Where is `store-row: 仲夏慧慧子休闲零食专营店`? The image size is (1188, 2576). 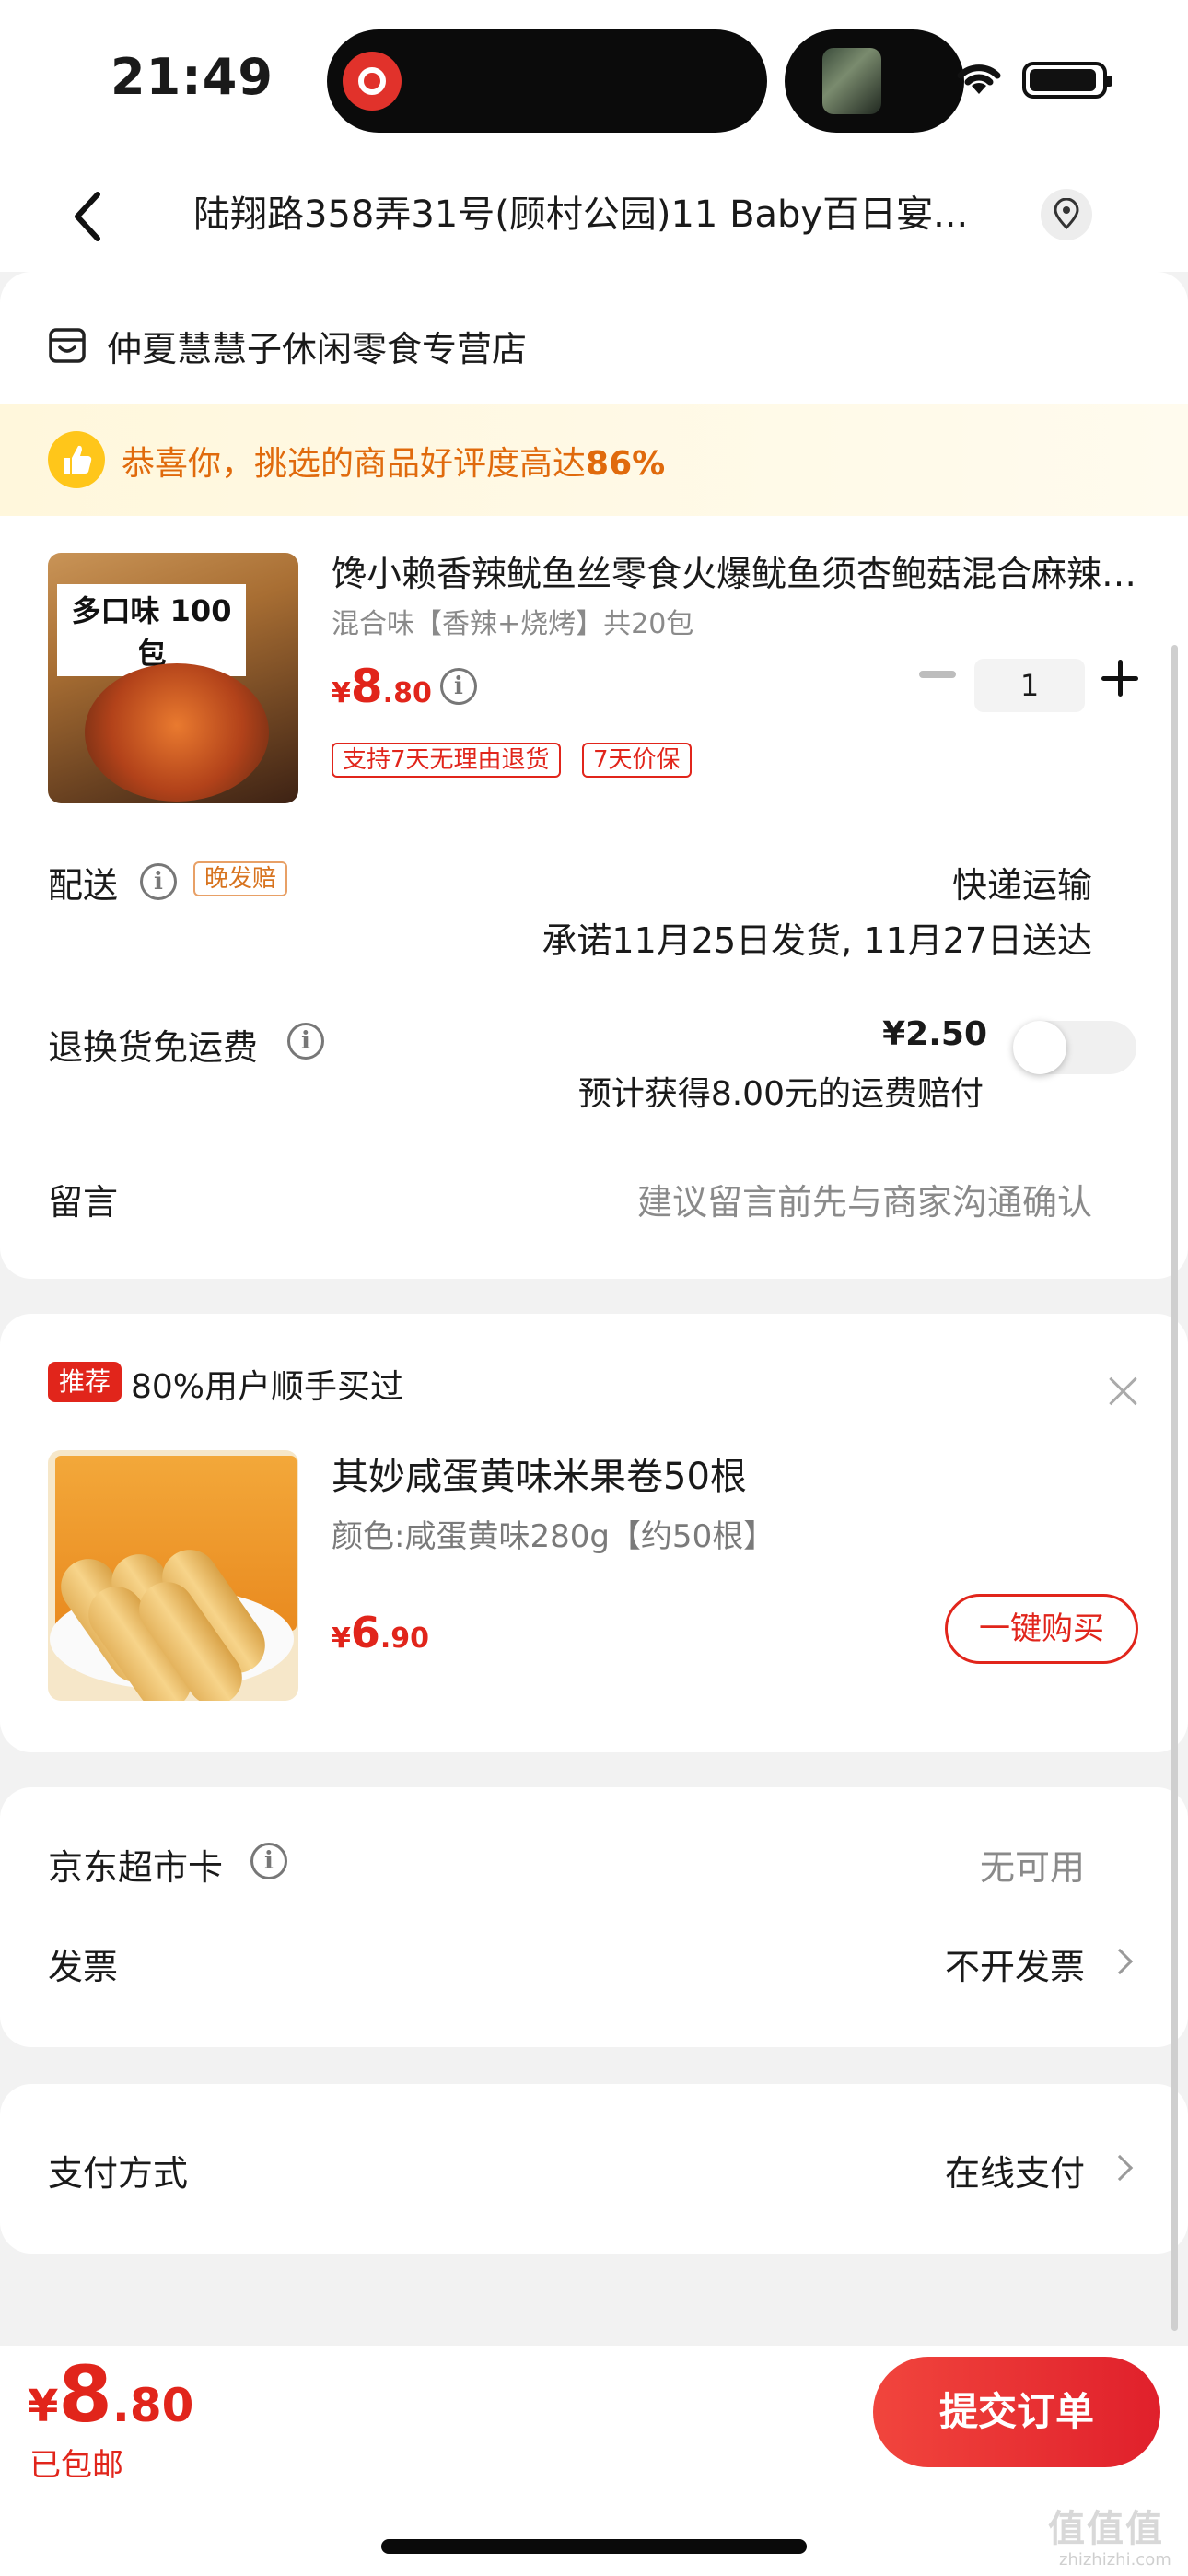 store-row: 仲夏慧慧子休闲零食专营店 is located at coordinates (287, 345).